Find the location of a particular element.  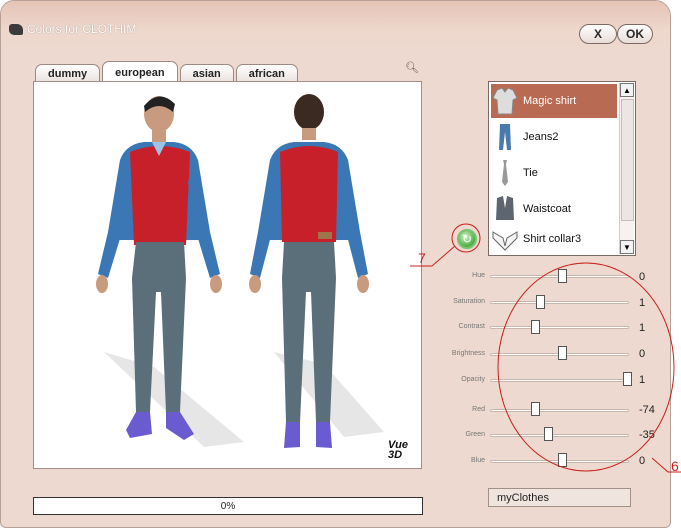

annotation-6: 6 is located at coordinates (675, 466).